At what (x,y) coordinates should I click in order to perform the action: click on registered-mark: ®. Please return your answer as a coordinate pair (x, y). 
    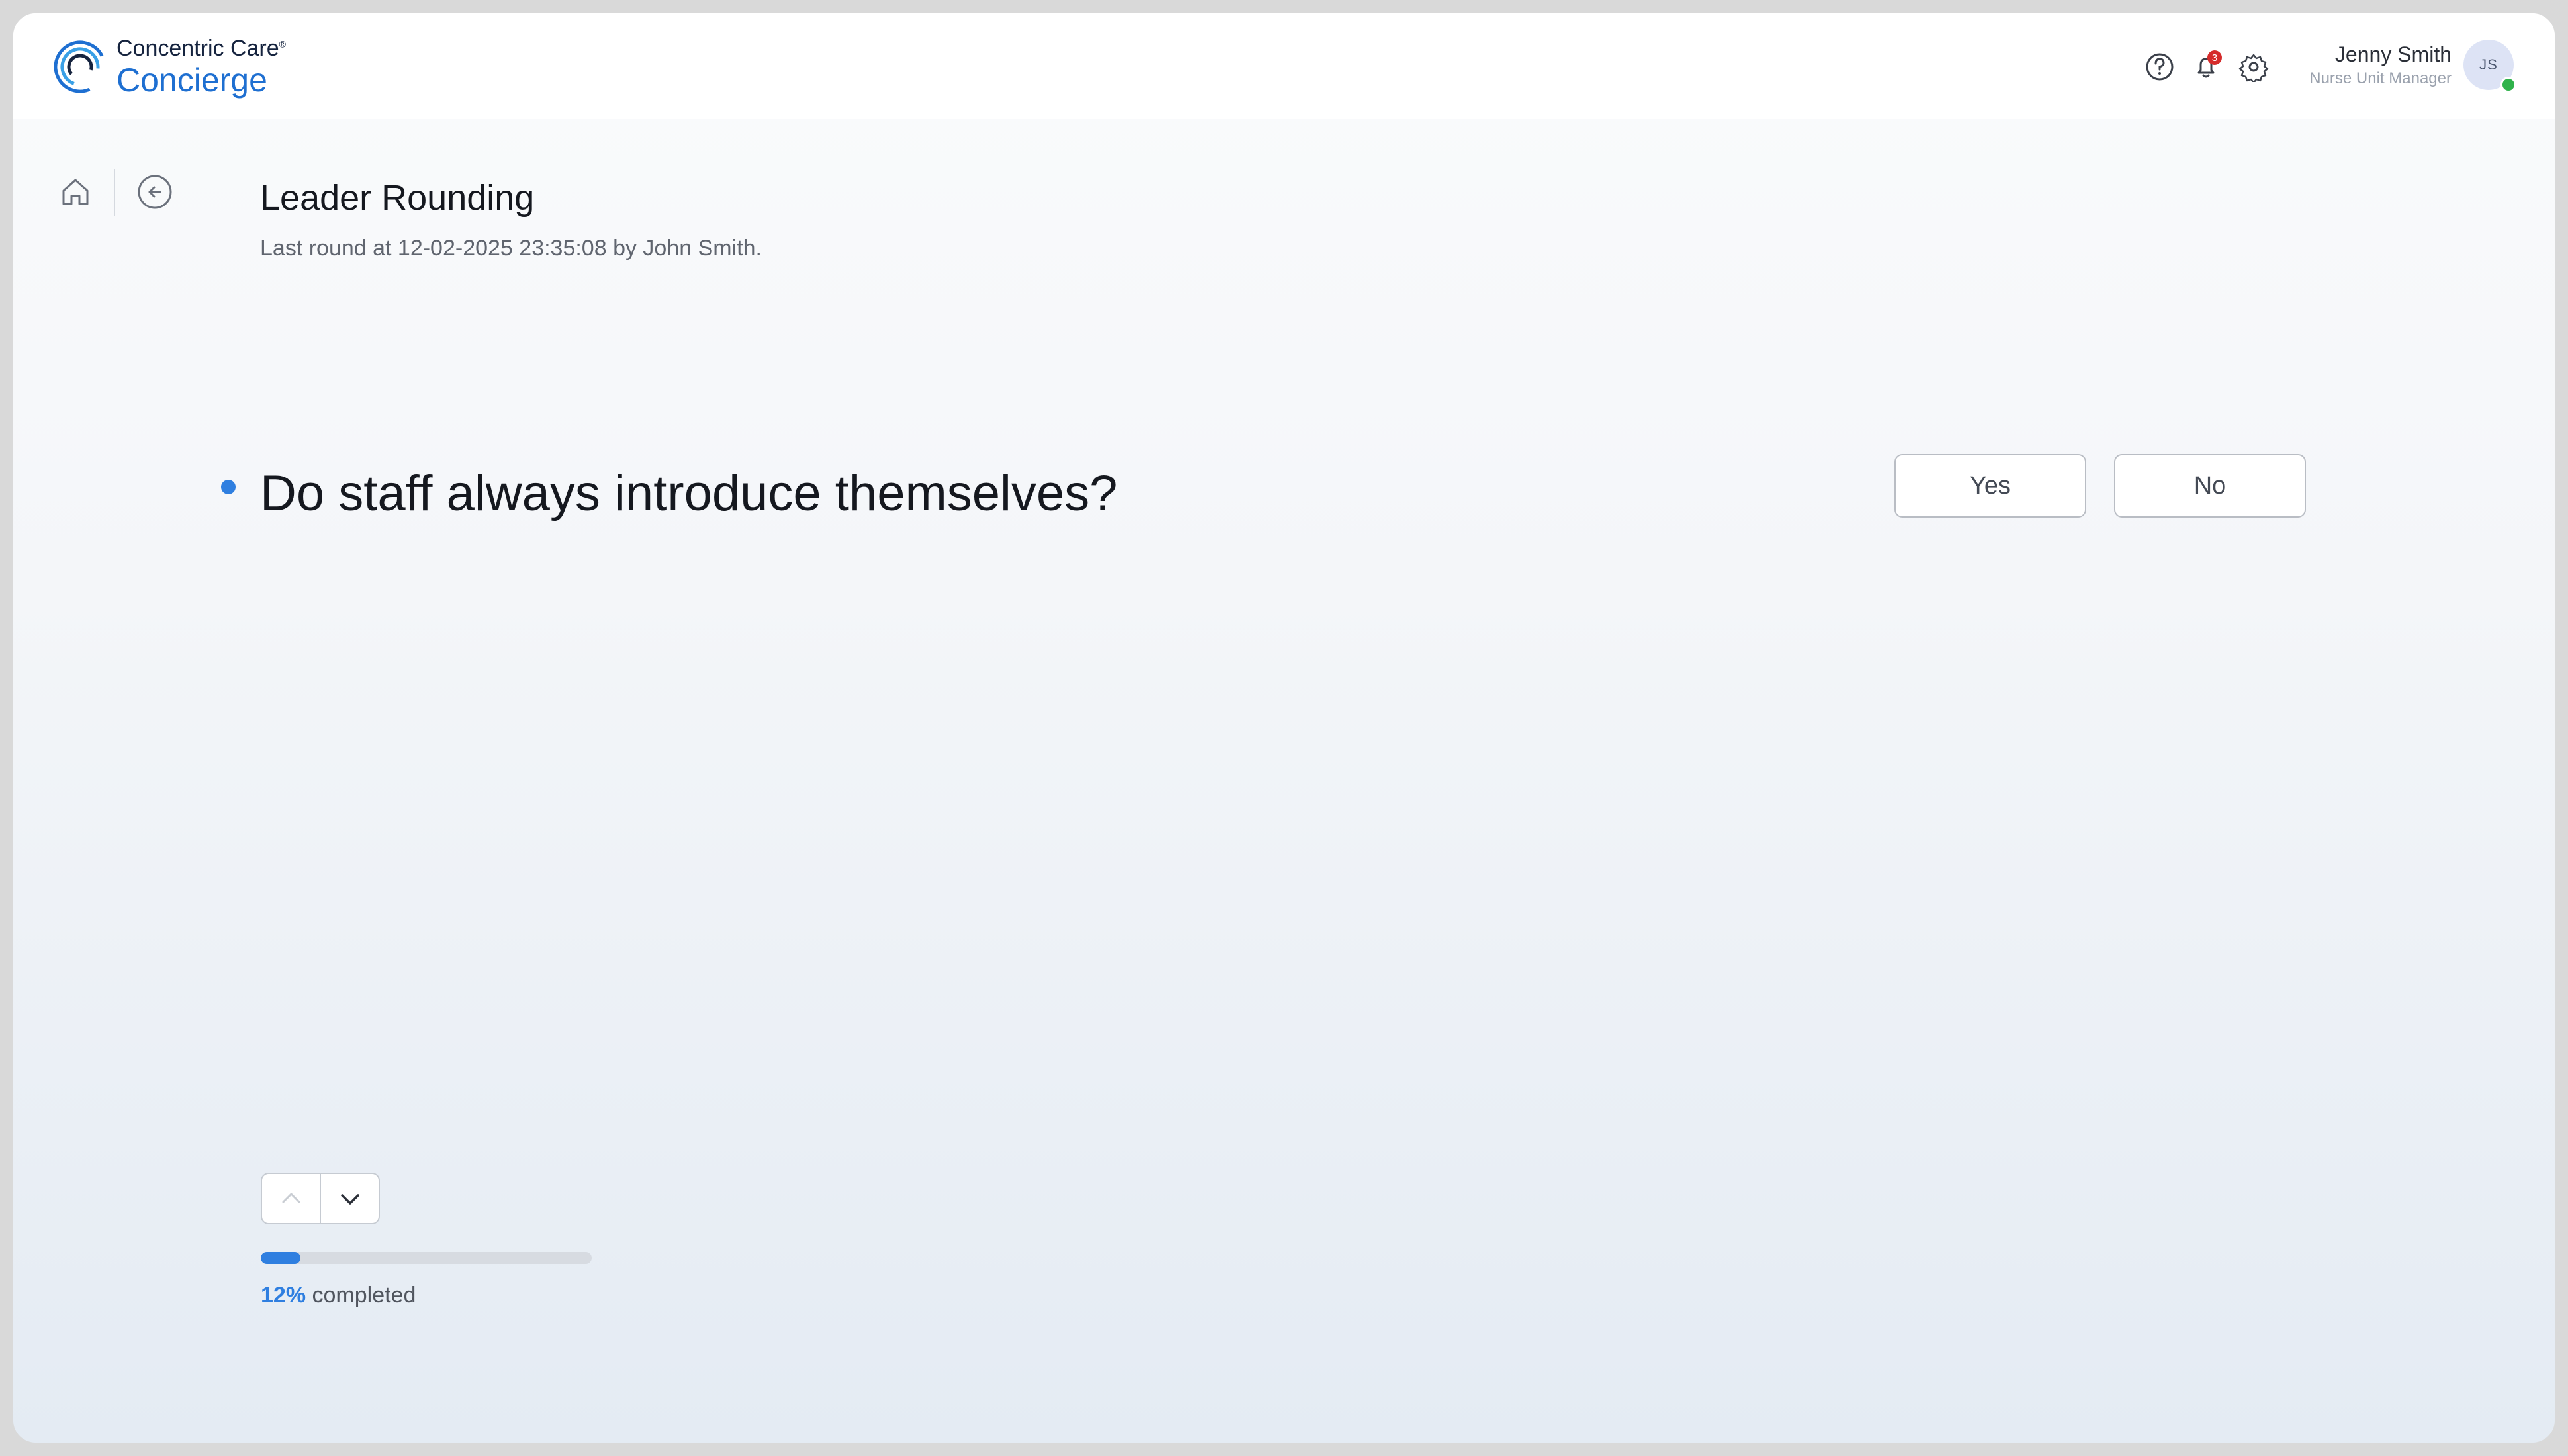
    Looking at the image, I should click on (282, 44).